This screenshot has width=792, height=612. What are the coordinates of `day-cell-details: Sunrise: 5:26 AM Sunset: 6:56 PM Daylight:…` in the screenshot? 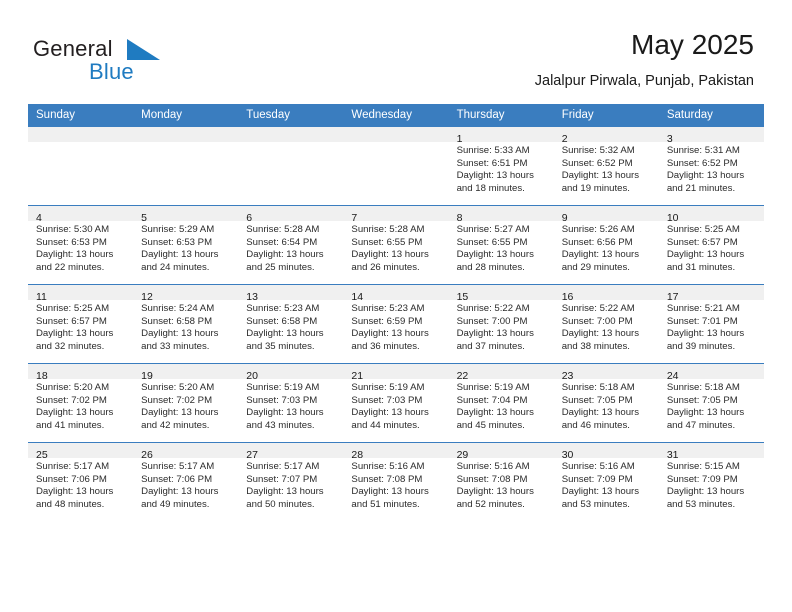 It's located at (606, 247).